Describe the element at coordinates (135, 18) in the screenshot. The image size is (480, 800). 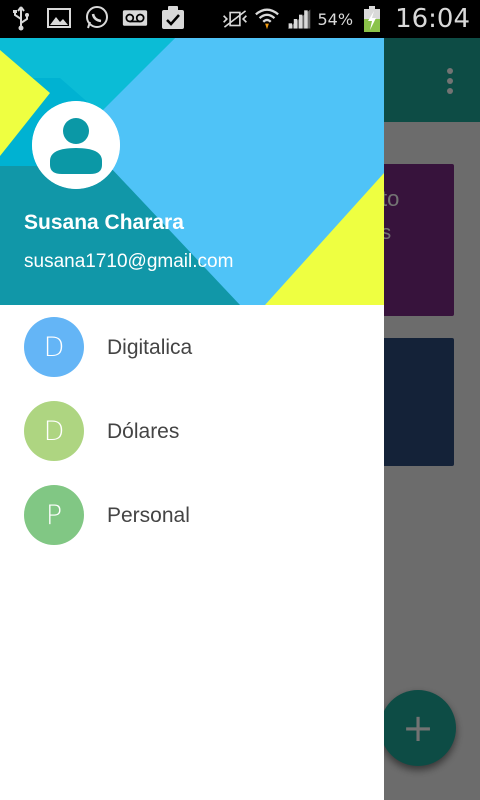
I see `voicemail-icon` at that location.